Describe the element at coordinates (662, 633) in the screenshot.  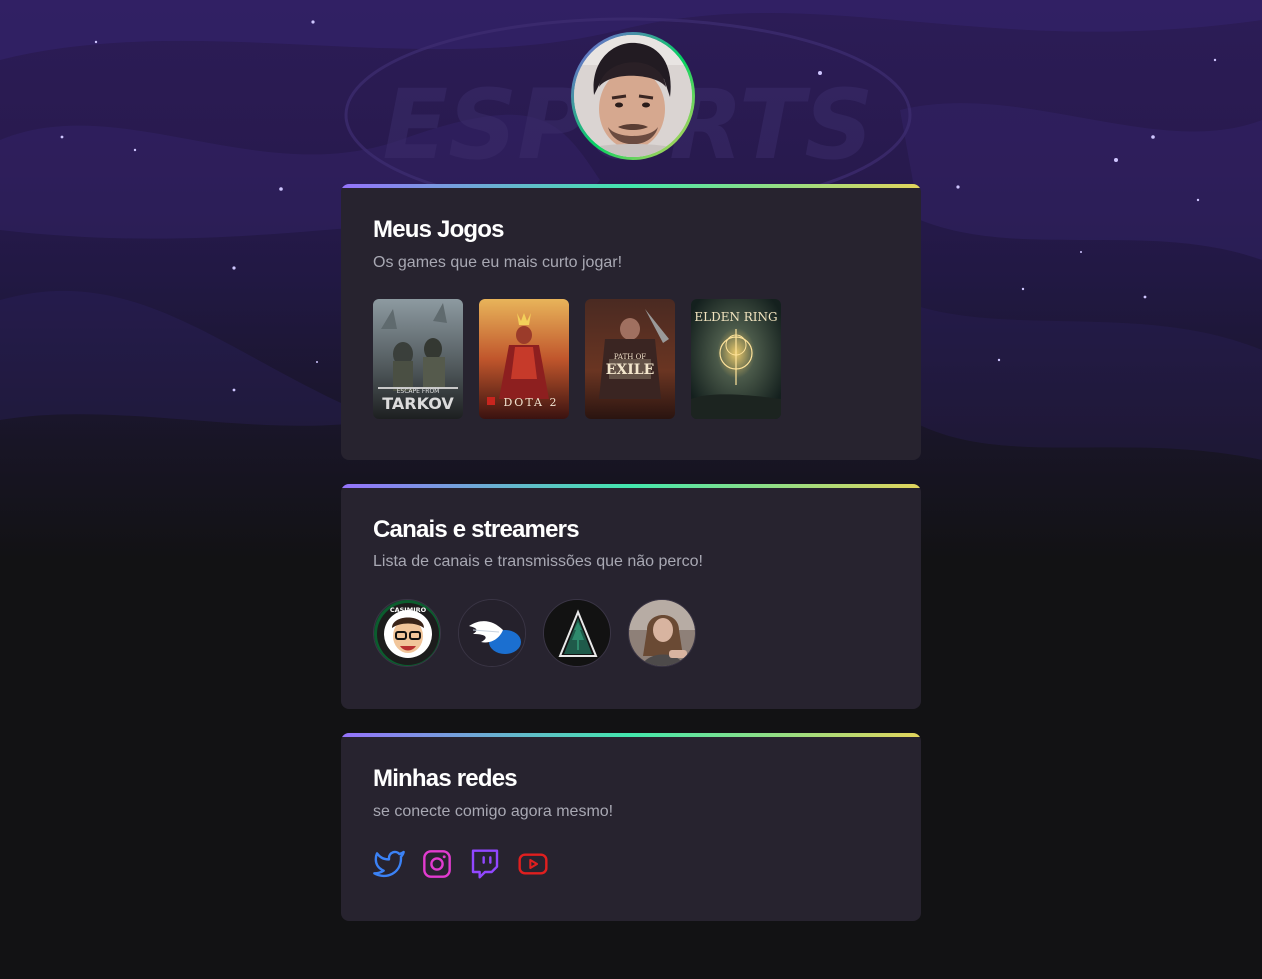
I see `streamer-avatar-person` at that location.